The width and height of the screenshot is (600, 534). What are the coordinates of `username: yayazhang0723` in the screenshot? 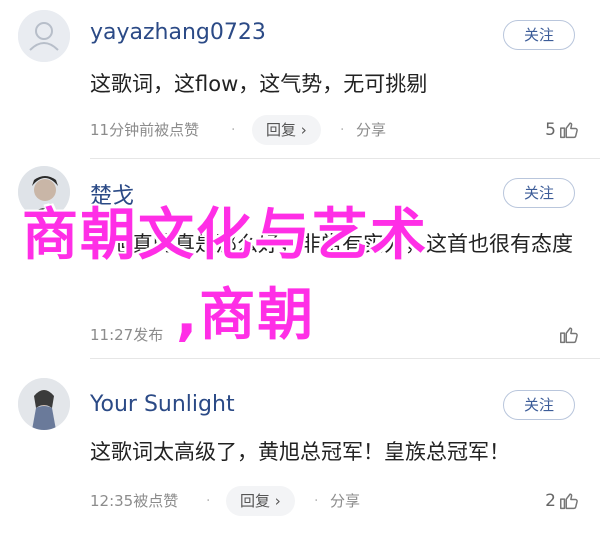 It's located at (178, 32).